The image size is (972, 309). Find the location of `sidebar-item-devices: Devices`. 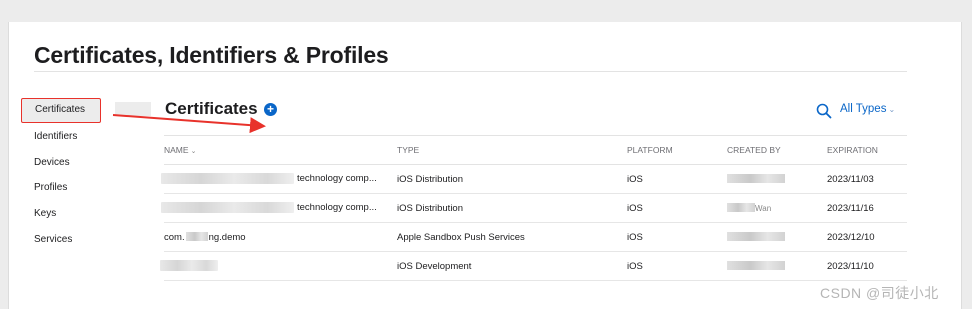

sidebar-item-devices: Devices is located at coordinates (86, 163).